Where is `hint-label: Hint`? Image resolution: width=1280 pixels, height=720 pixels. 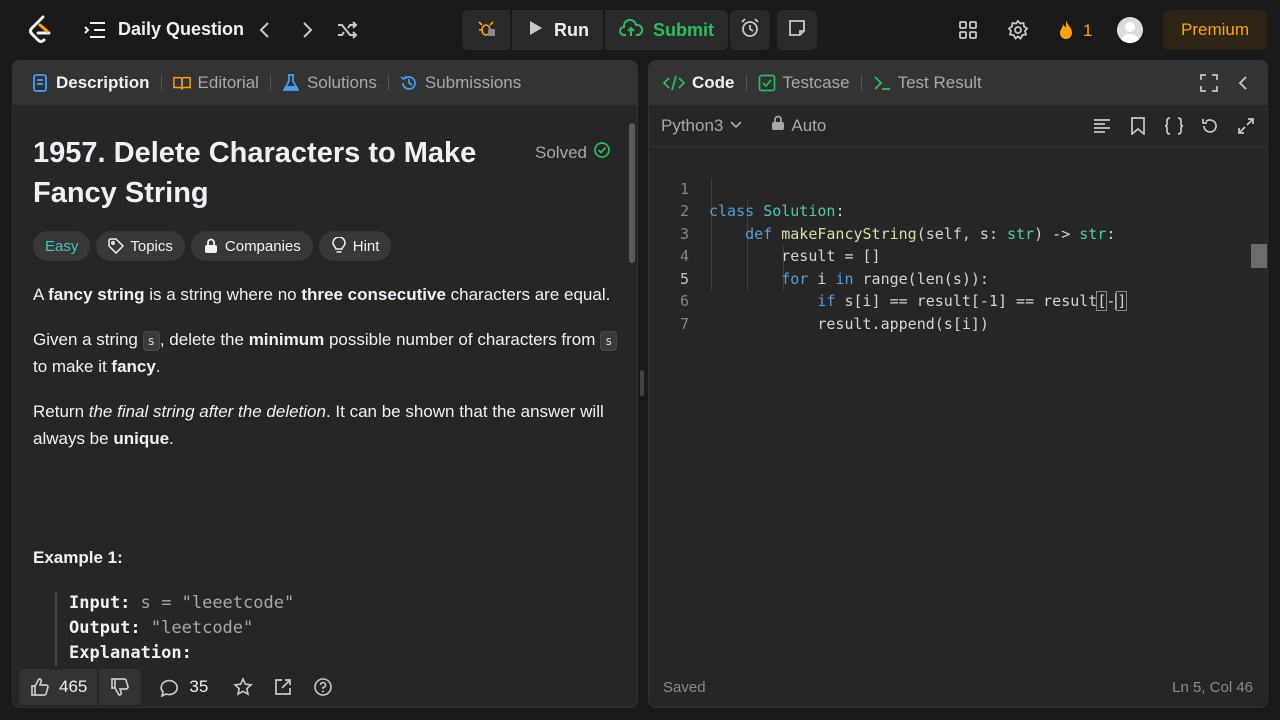
hint-label: Hint is located at coordinates (366, 246).